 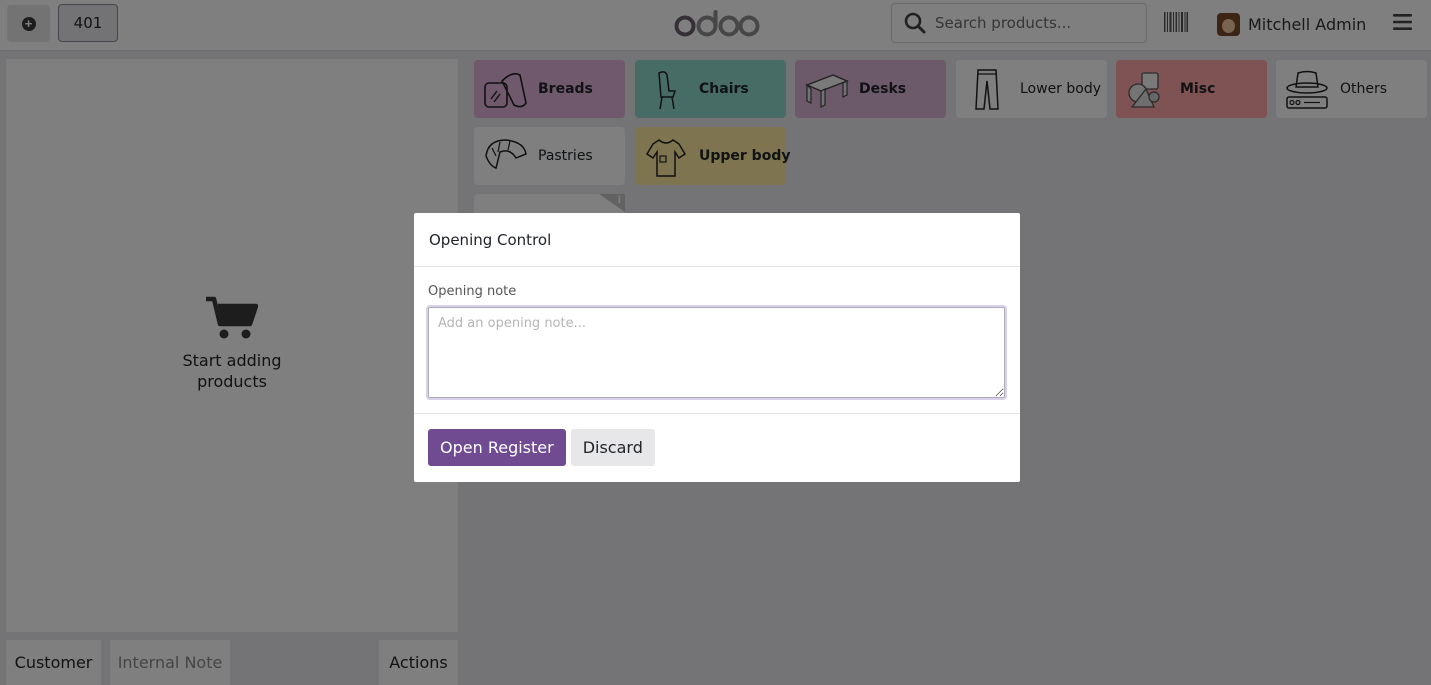 What do you see at coordinates (497, 447) in the screenshot?
I see `open-register-button: Open Register` at bounding box center [497, 447].